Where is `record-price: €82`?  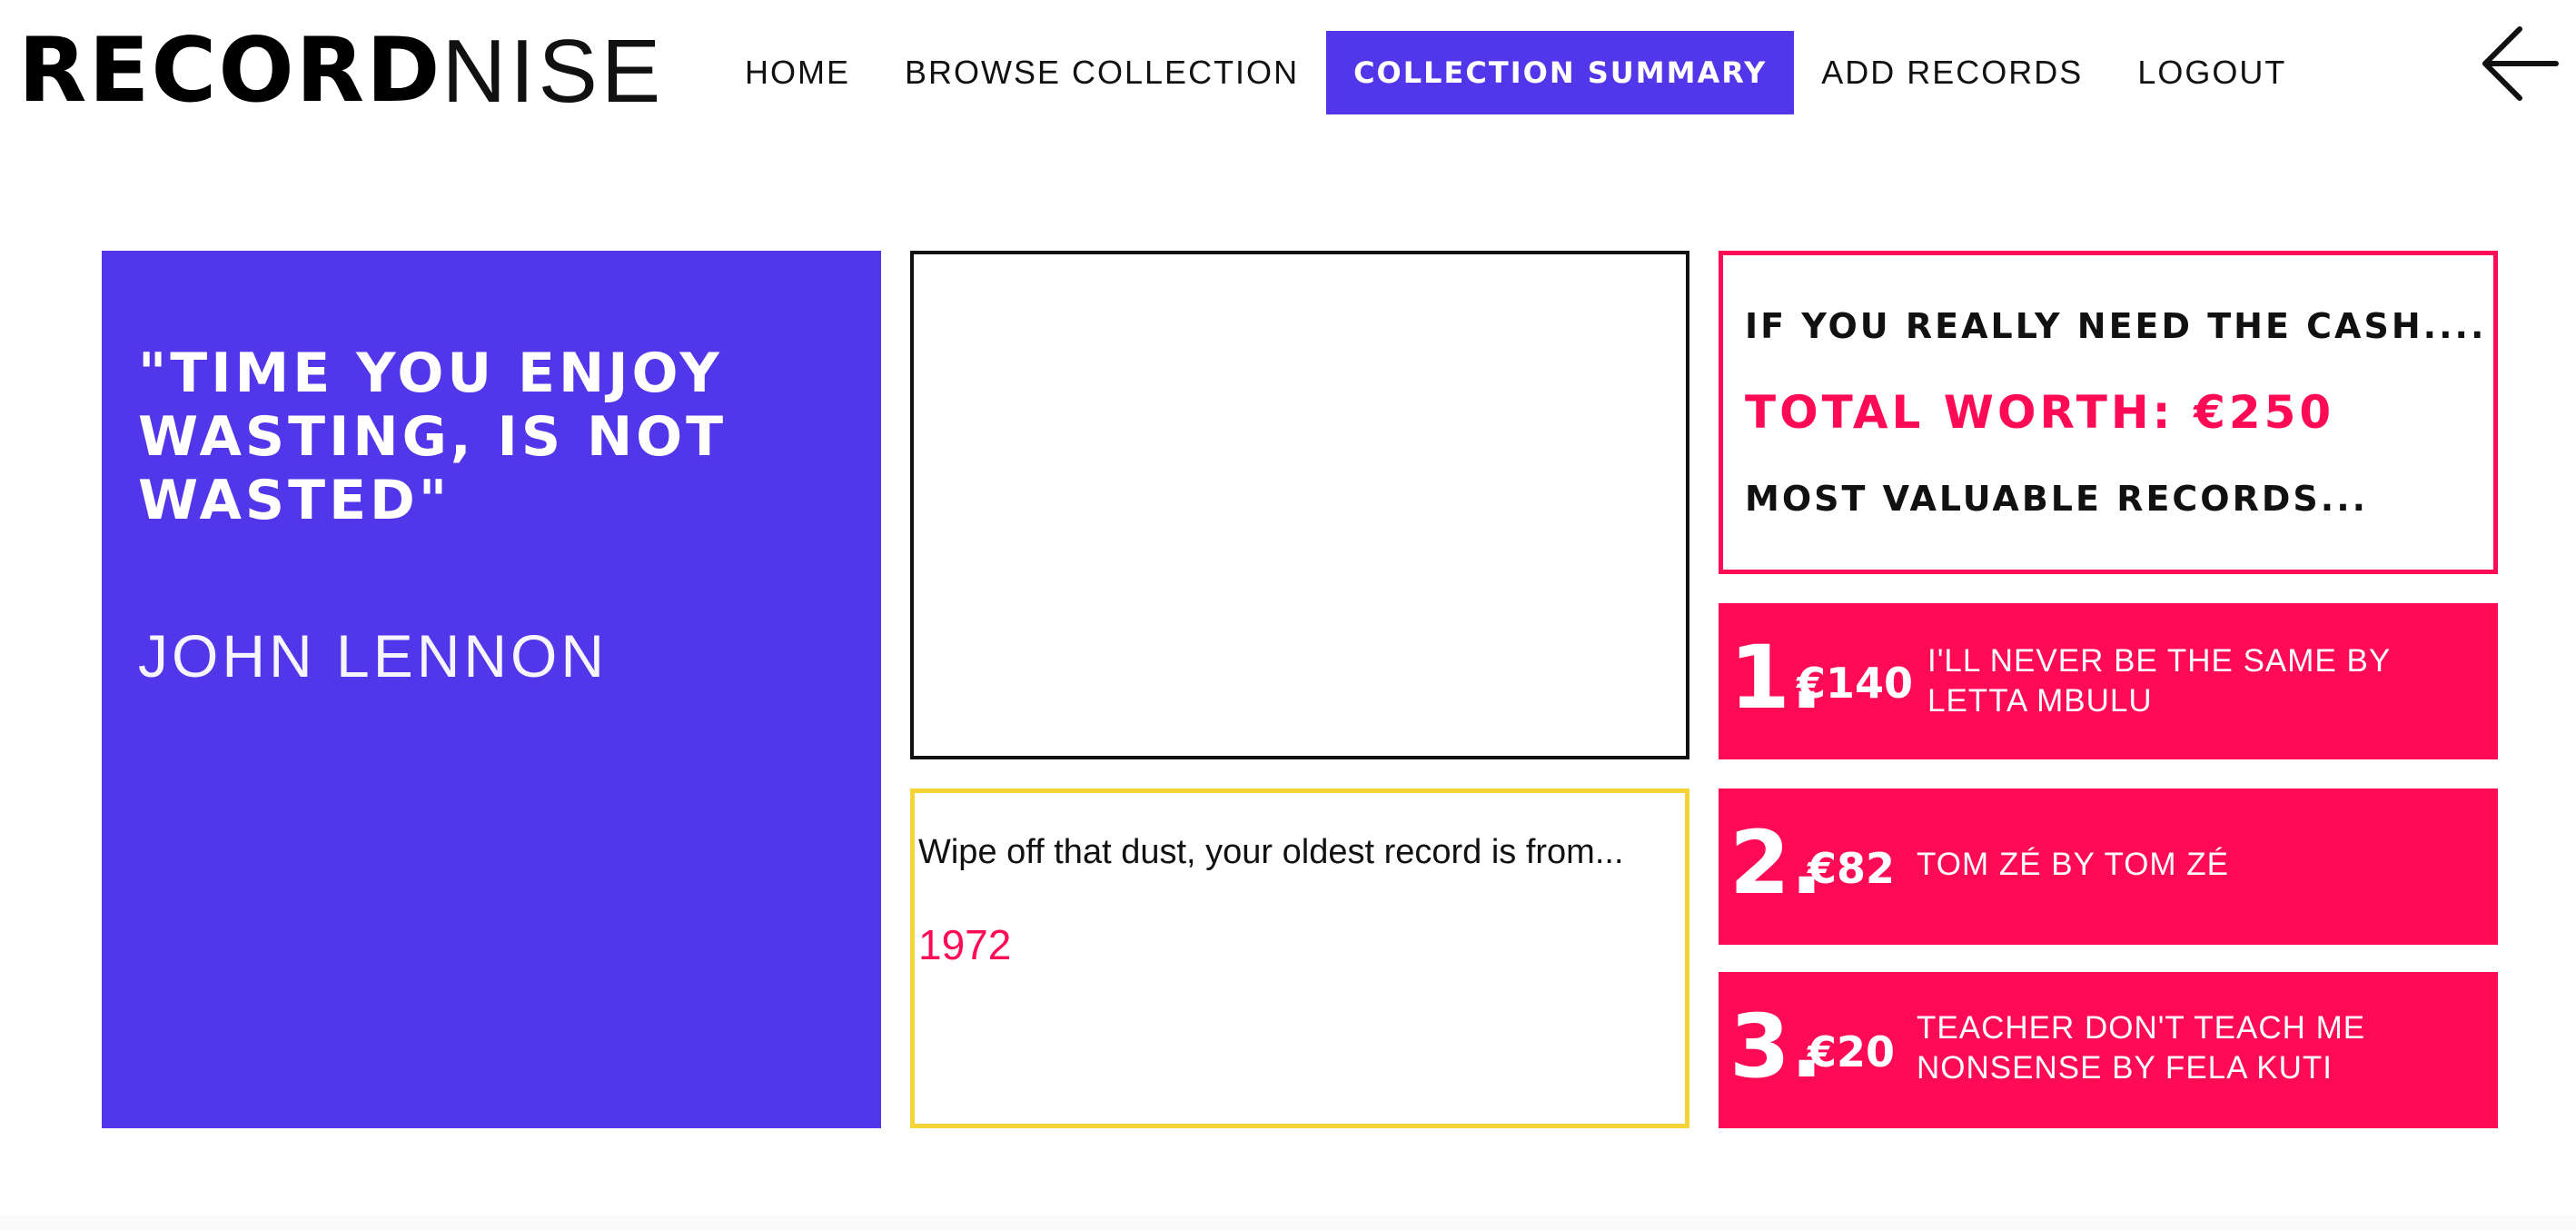
record-price: €82 is located at coordinates (1852, 869).